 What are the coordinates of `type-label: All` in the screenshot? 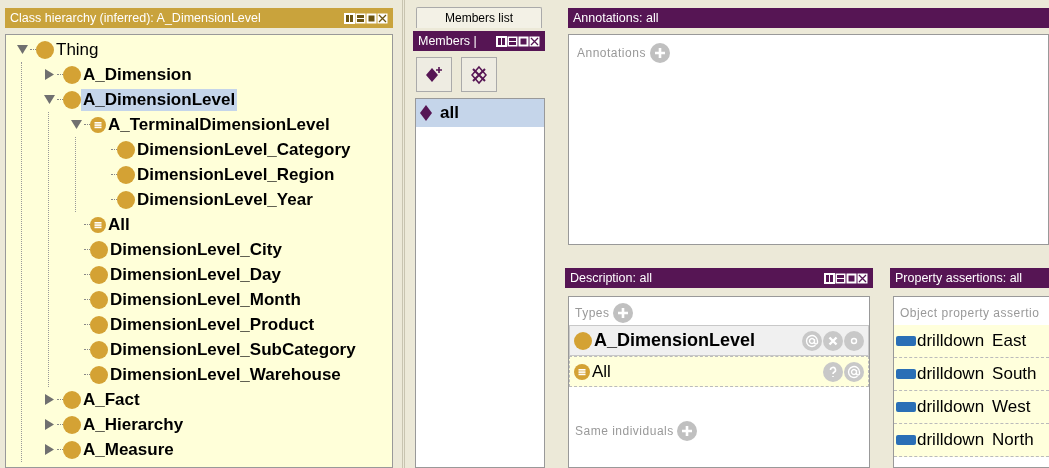 It's located at (601, 371).